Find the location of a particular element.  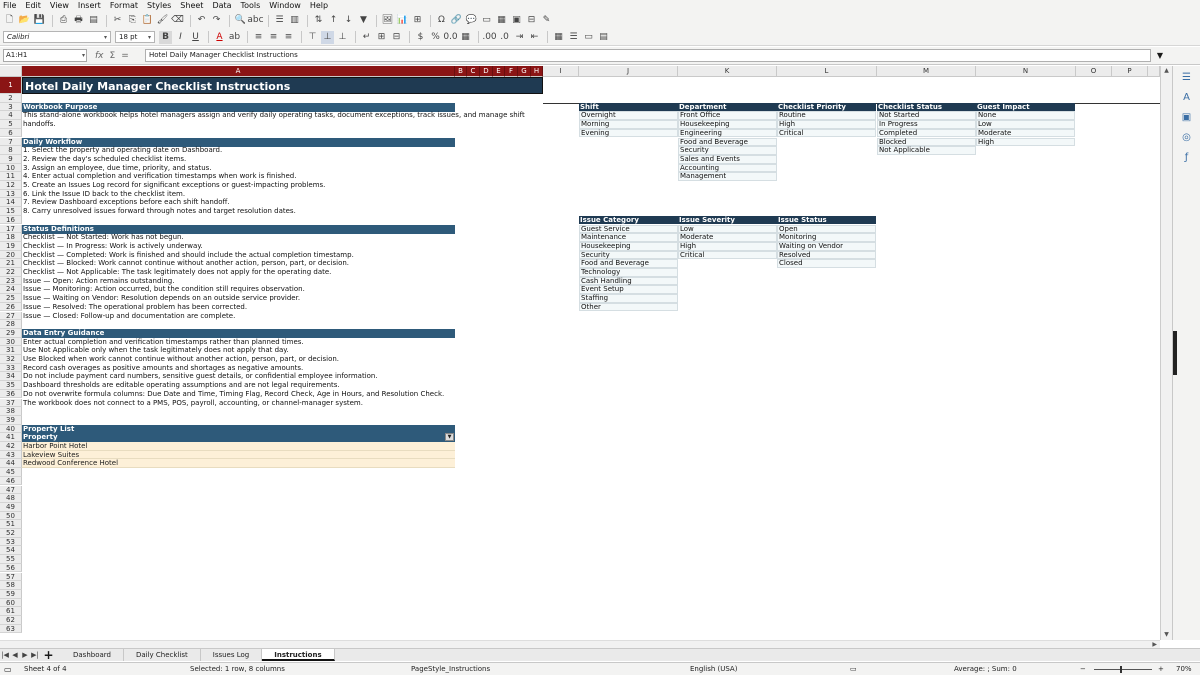

bold-icon: B is located at coordinates (165, 37).